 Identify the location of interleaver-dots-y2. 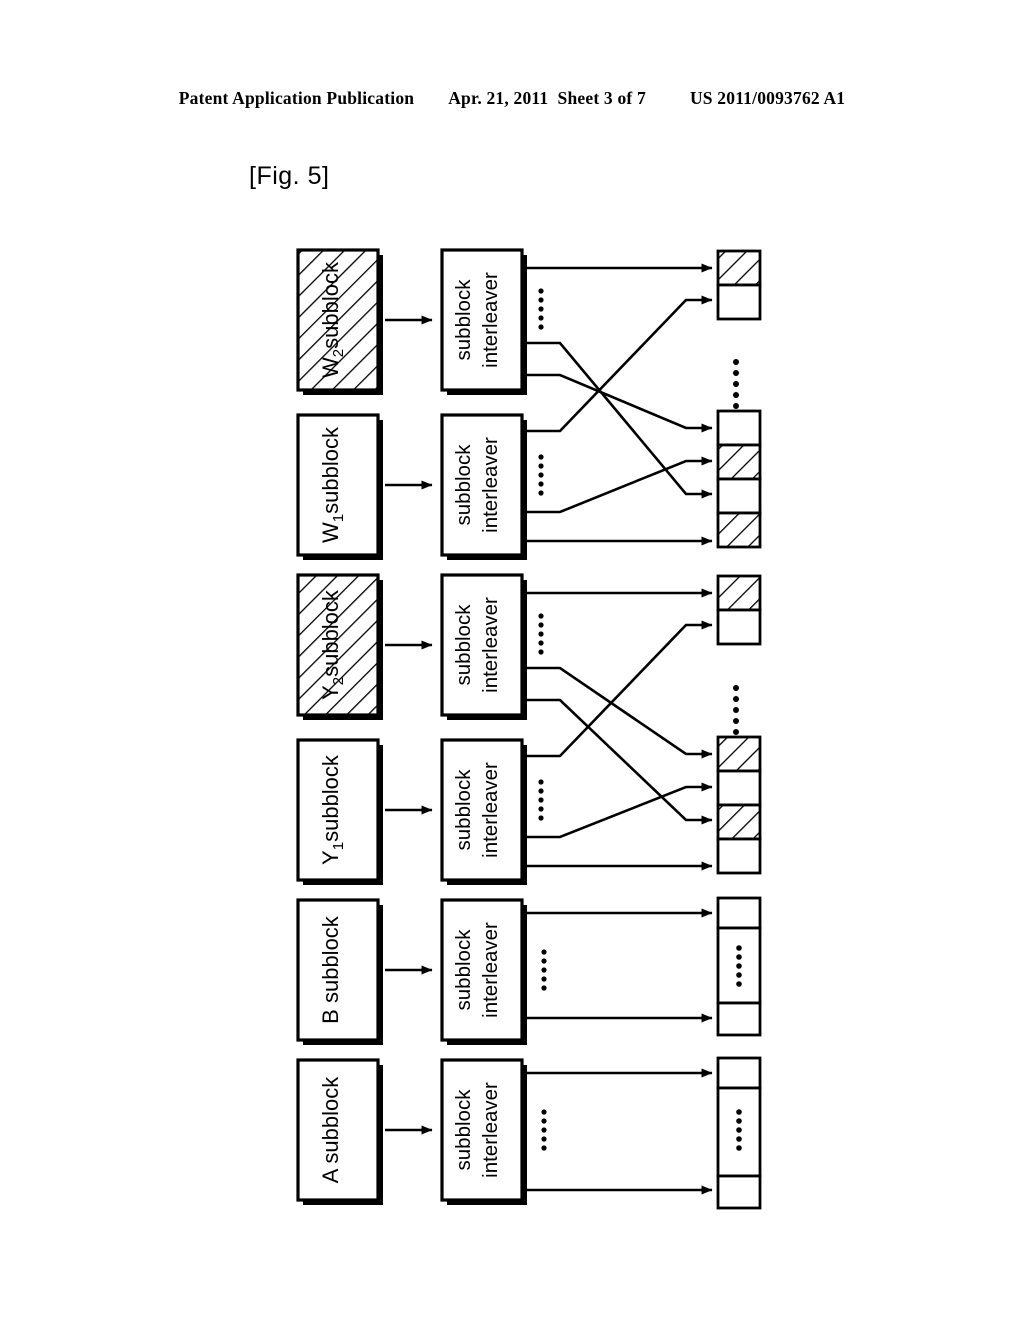
(541, 634).